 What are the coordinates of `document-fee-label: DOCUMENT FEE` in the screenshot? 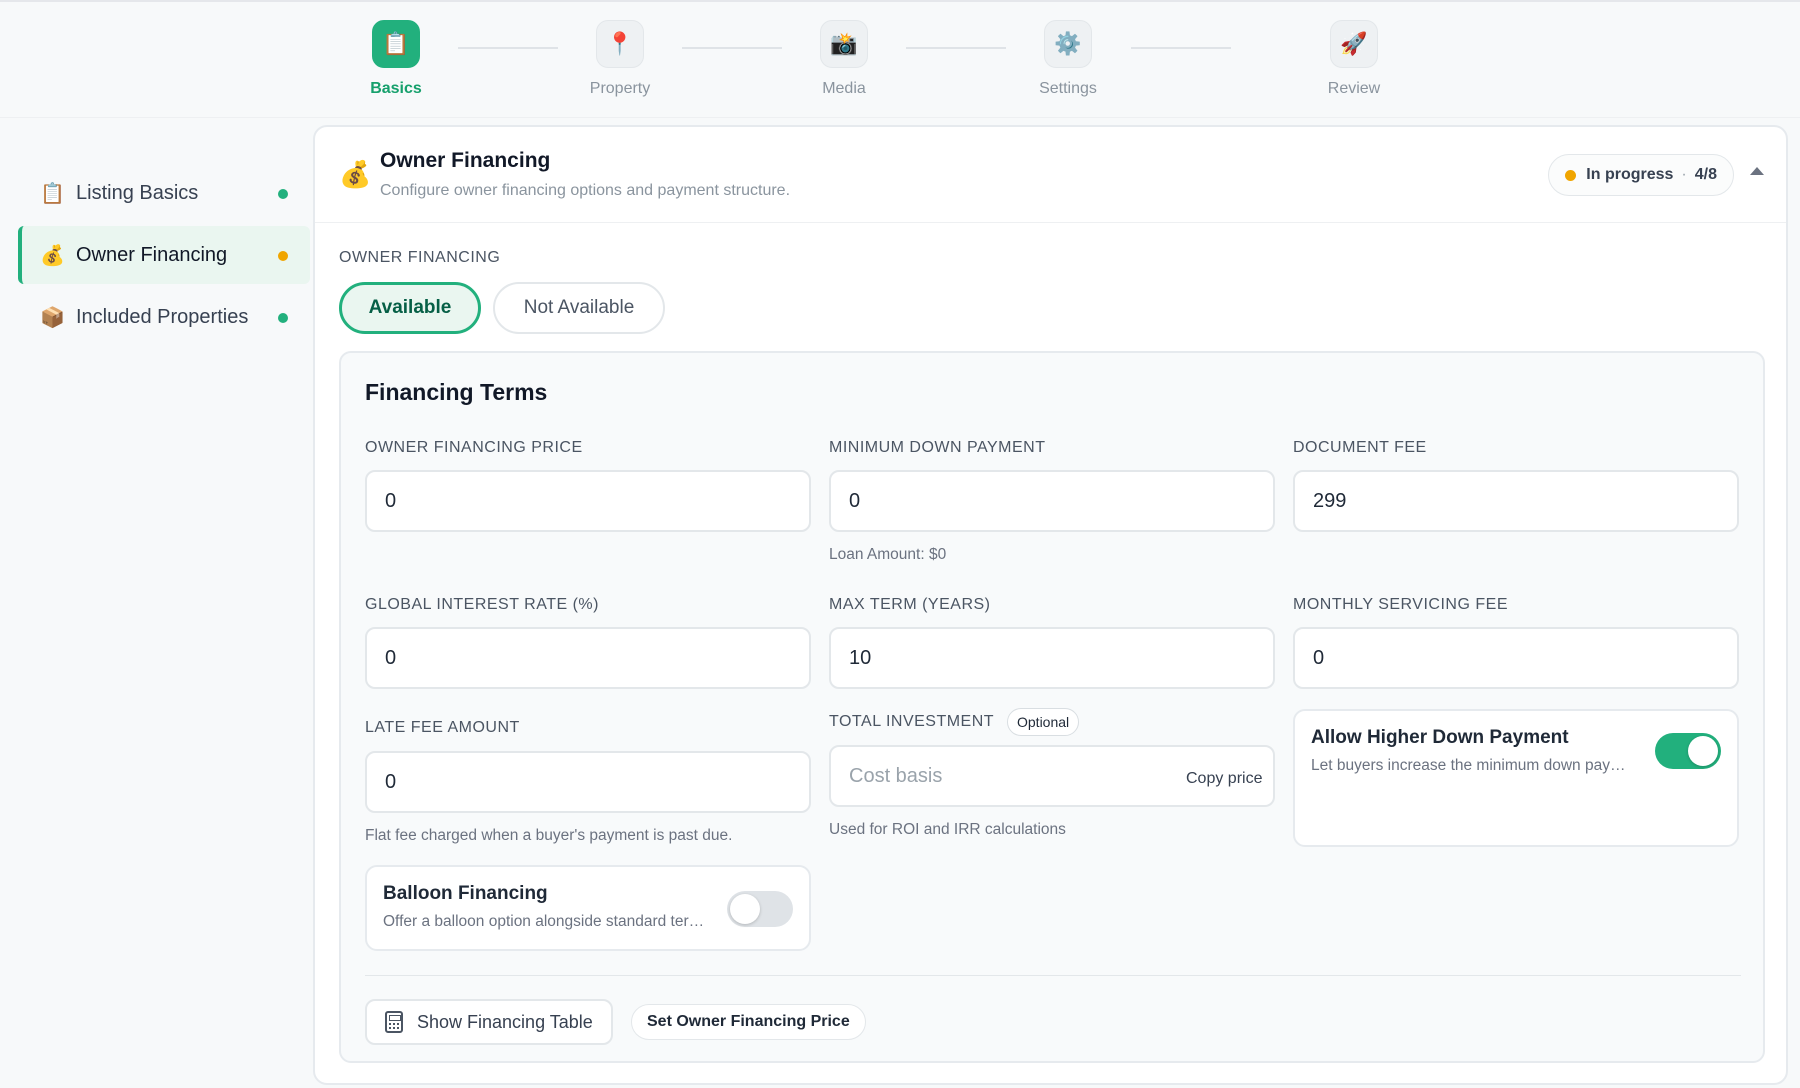 It's located at (1360, 447).